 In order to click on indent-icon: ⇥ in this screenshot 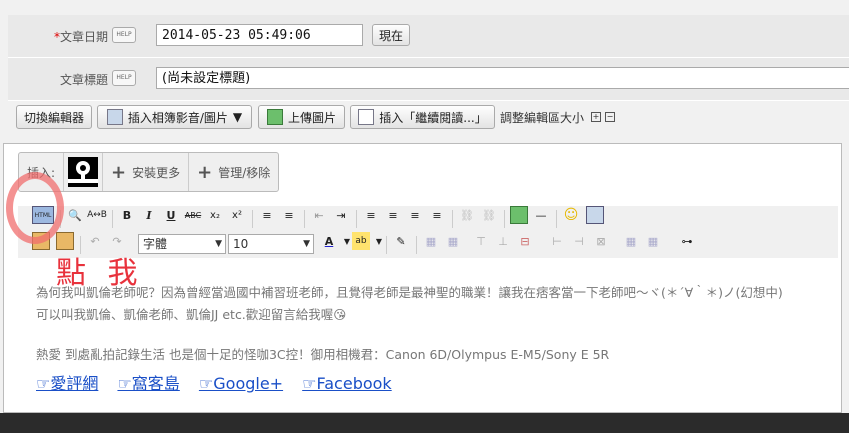, I will do `click(341, 215)`.